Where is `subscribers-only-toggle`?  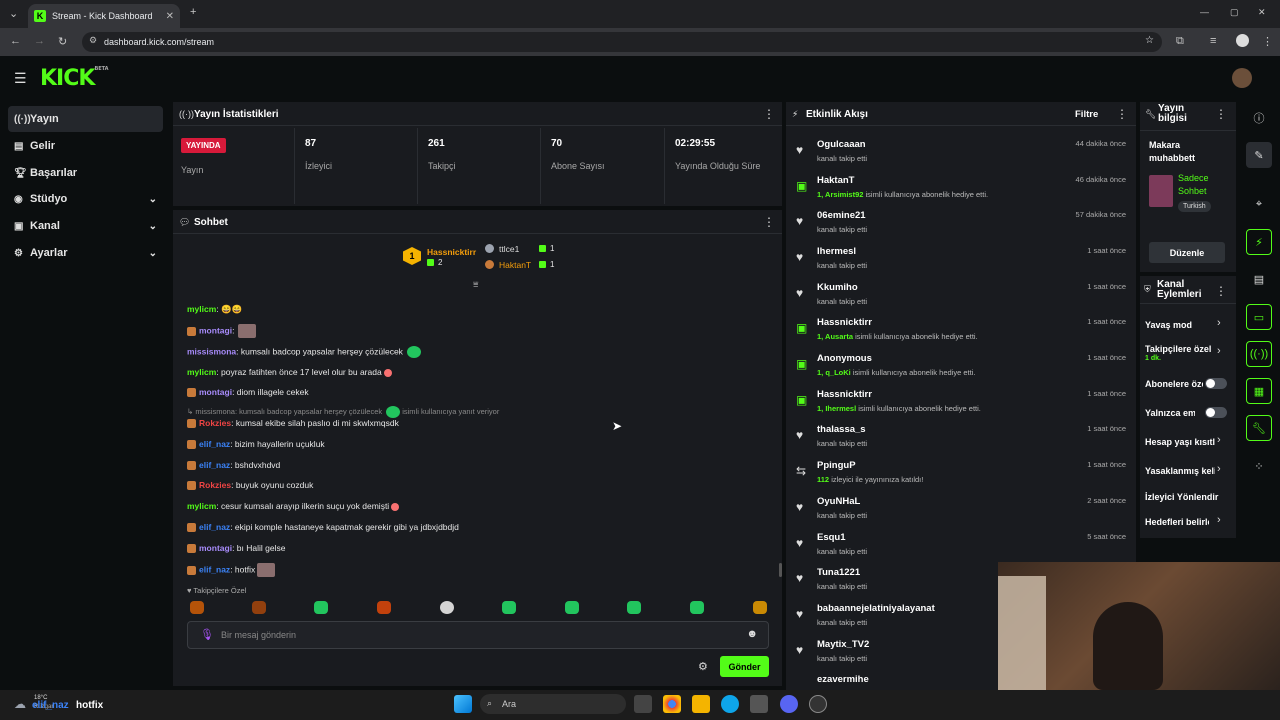 subscribers-only-toggle is located at coordinates (1216, 383).